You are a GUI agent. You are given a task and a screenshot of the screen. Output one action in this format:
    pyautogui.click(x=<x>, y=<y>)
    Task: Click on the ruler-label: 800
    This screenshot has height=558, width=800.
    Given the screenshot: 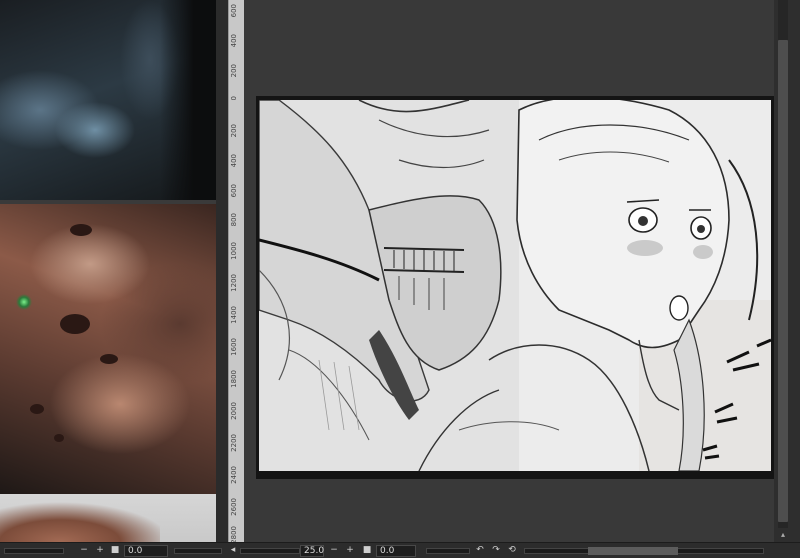 What is the action you would take?
    pyautogui.click(x=234, y=220)
    